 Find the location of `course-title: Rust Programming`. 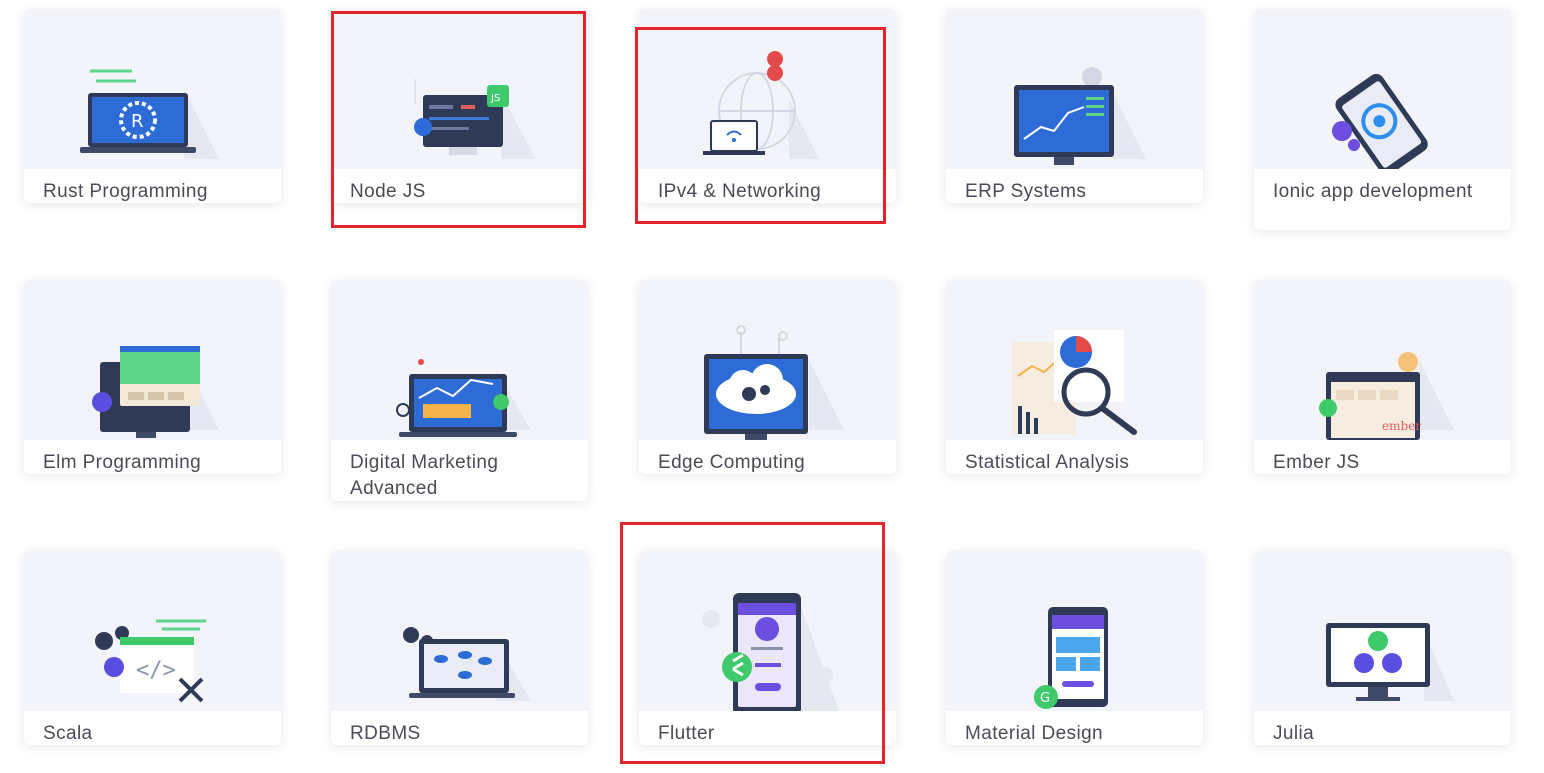

course-title: Rust Programming is located at coordinates (125, 191).